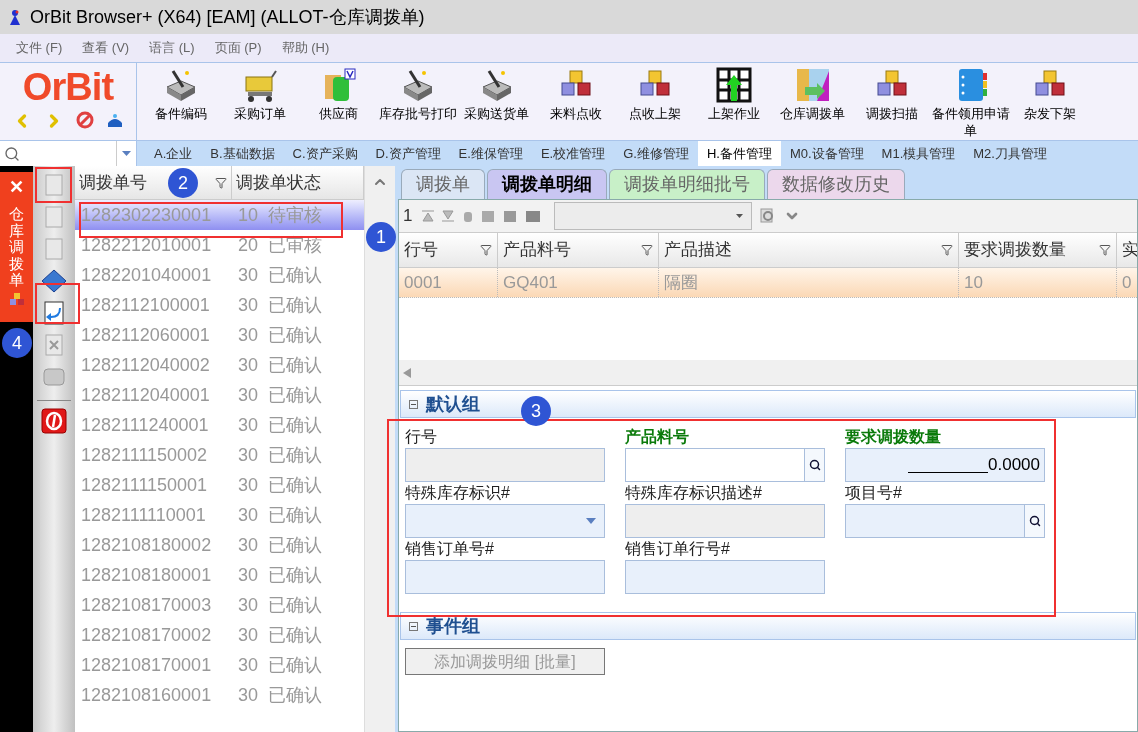 This screenshot has width=1138, height=732. I want to click on column-header: 行号, so click(448, 250).